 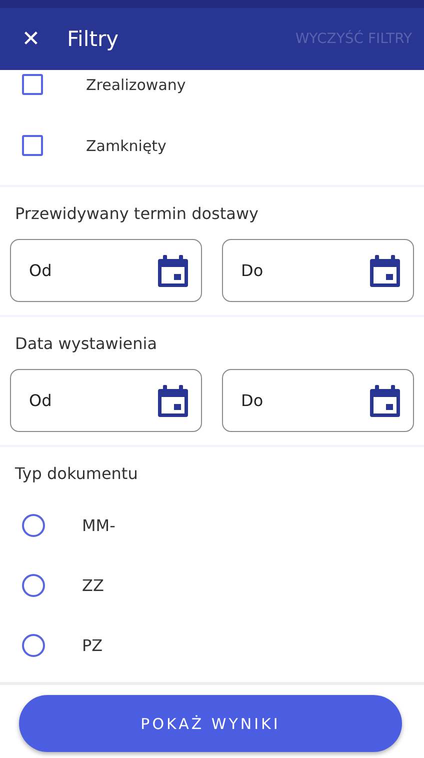 What do you see at coordinates (31, 39) in the screenshot?
I see `close-button: ✕` at bounding box center [31, 39].